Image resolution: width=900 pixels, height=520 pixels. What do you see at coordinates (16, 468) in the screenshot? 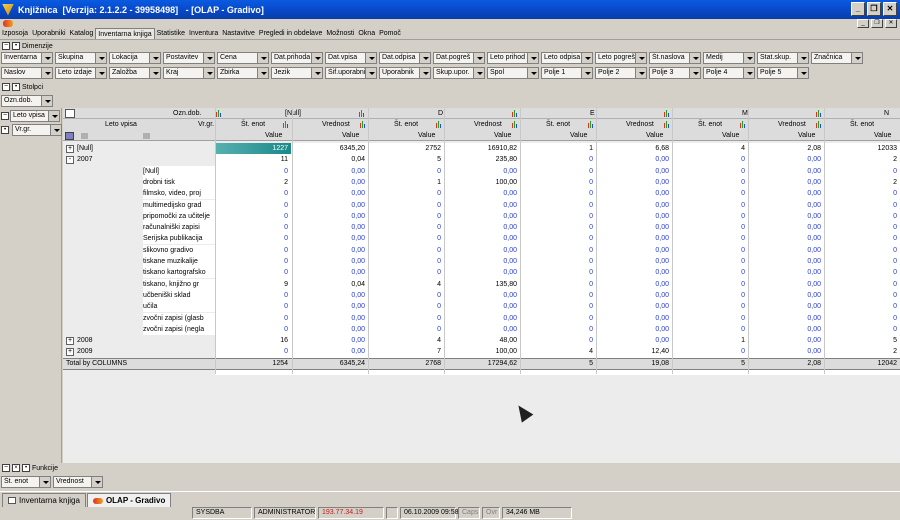
I see `close-functions-icon: ×` at bounding box center [16, 468].